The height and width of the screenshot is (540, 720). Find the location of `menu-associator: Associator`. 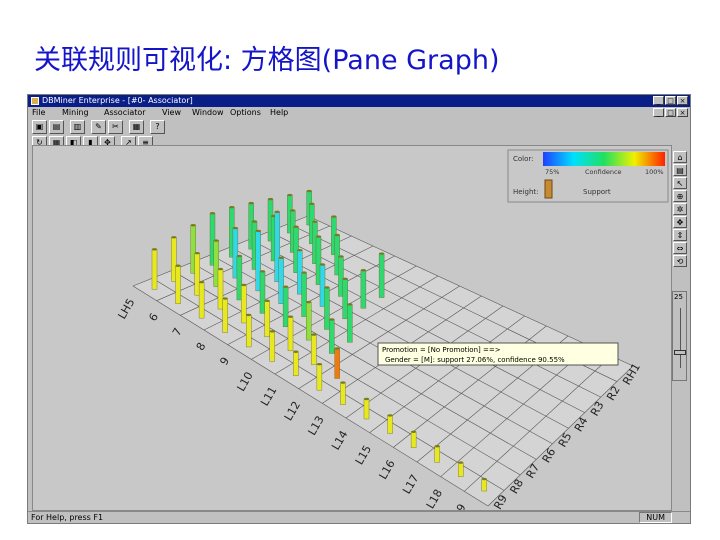

menu-associator: Associator is located at coordinates (125, 113).